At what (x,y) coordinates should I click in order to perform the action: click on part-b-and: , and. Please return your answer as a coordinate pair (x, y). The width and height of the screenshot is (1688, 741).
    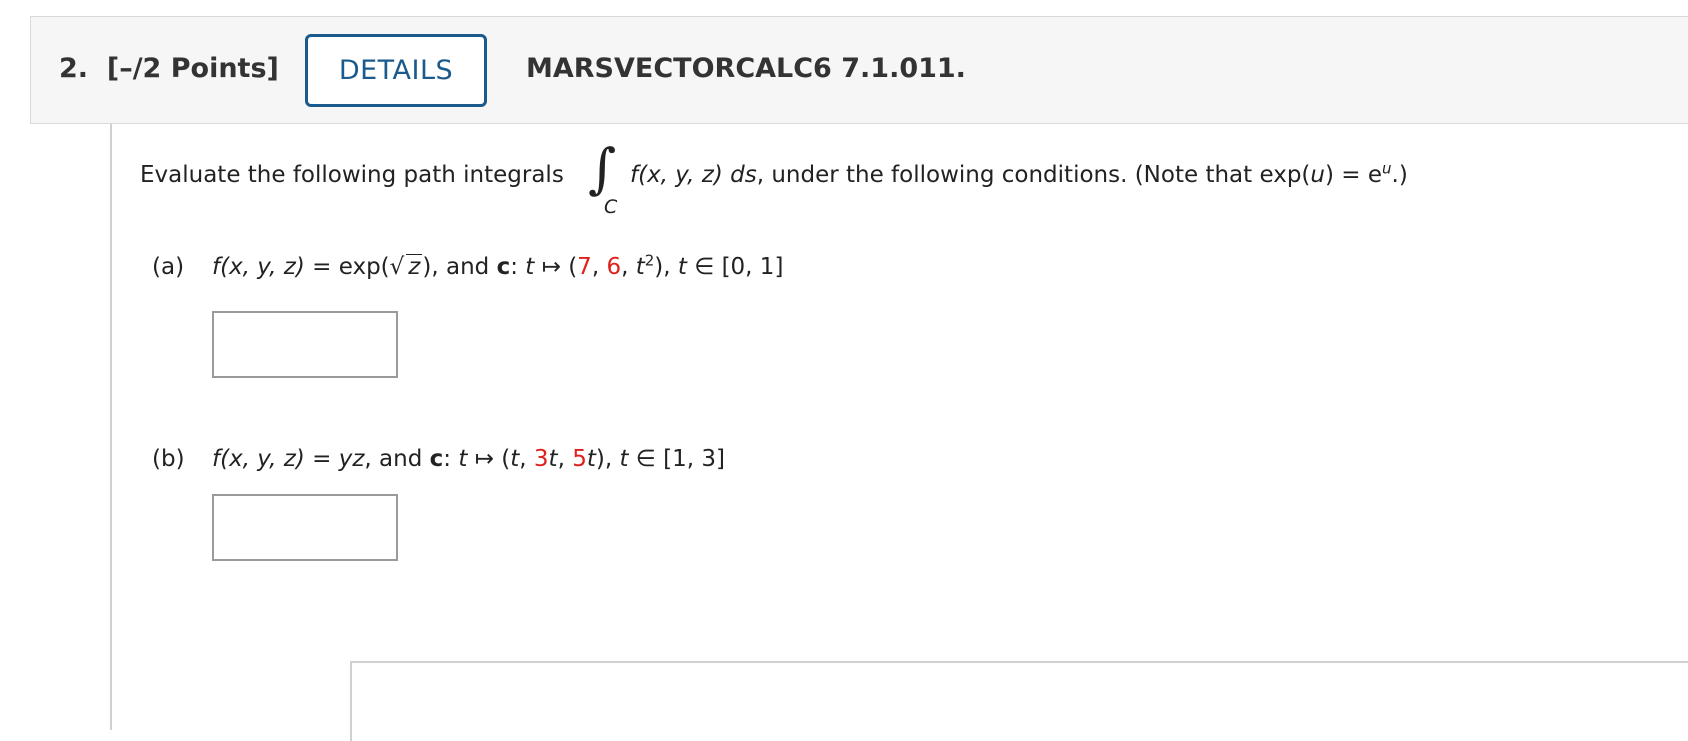
    Looking at the image, I should click on (397, 459).